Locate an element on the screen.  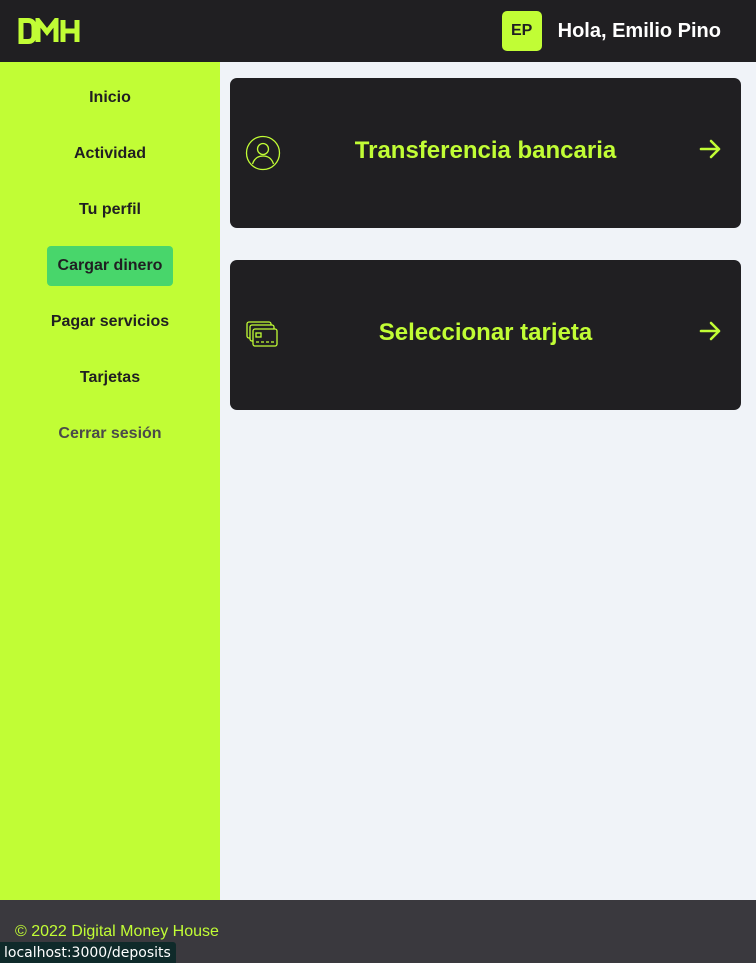
sidebar-item-label: Pagar servicios is located at coordinates (110, 321).